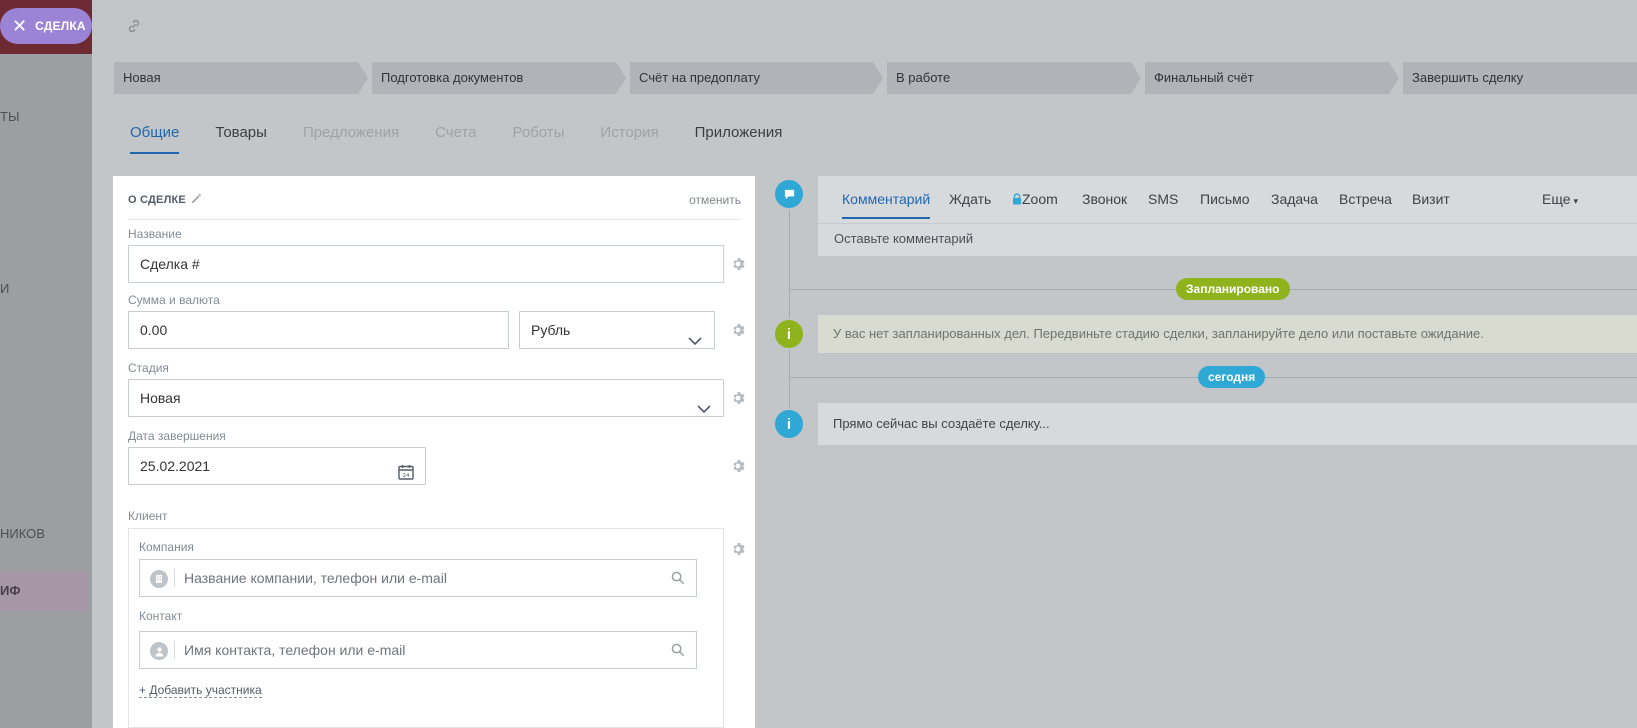 The image size is (1637, 728). What do you see at coordinates (1040, 199) in the screenshot?
I see `tab-zoom-label: Zoom` at bounding box center [1040, 199].